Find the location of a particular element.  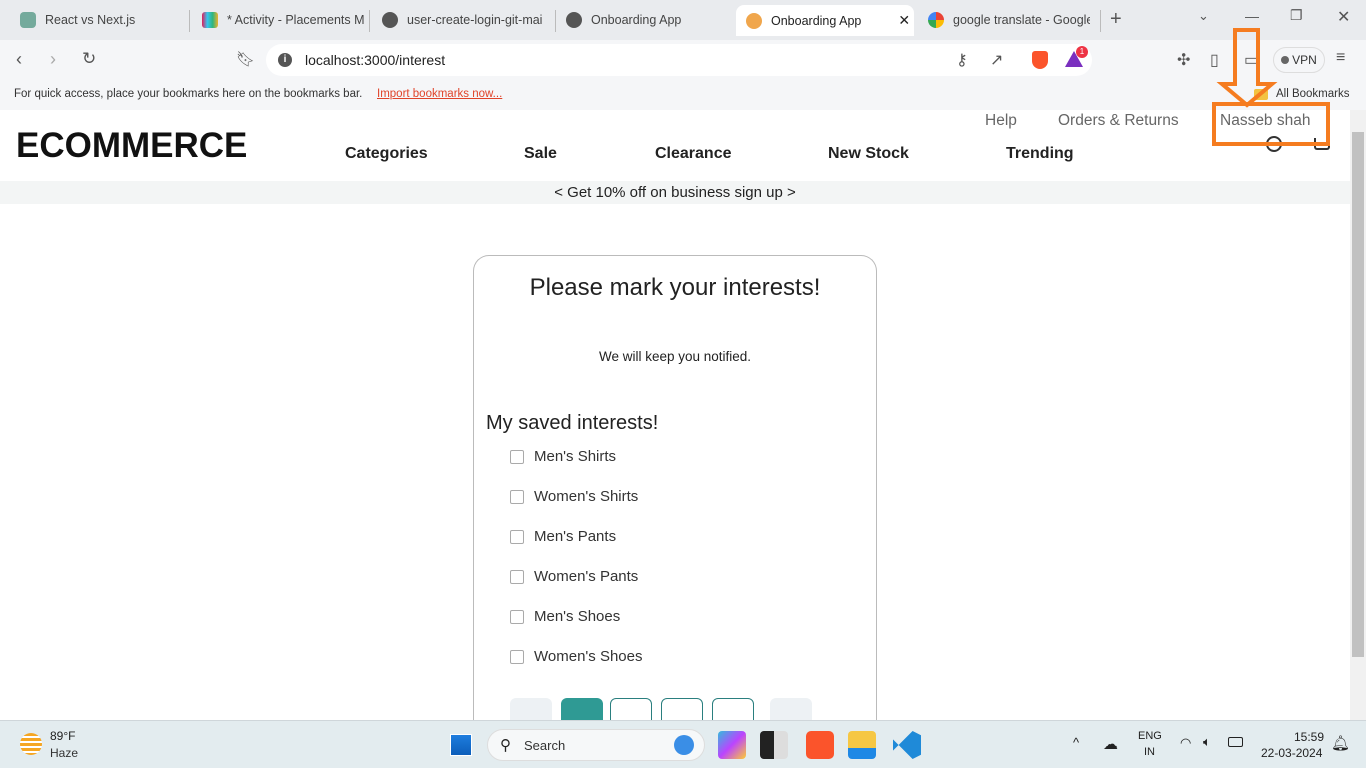

bookmark-icon: 🔖︎ is located at coordinates (245, 59).